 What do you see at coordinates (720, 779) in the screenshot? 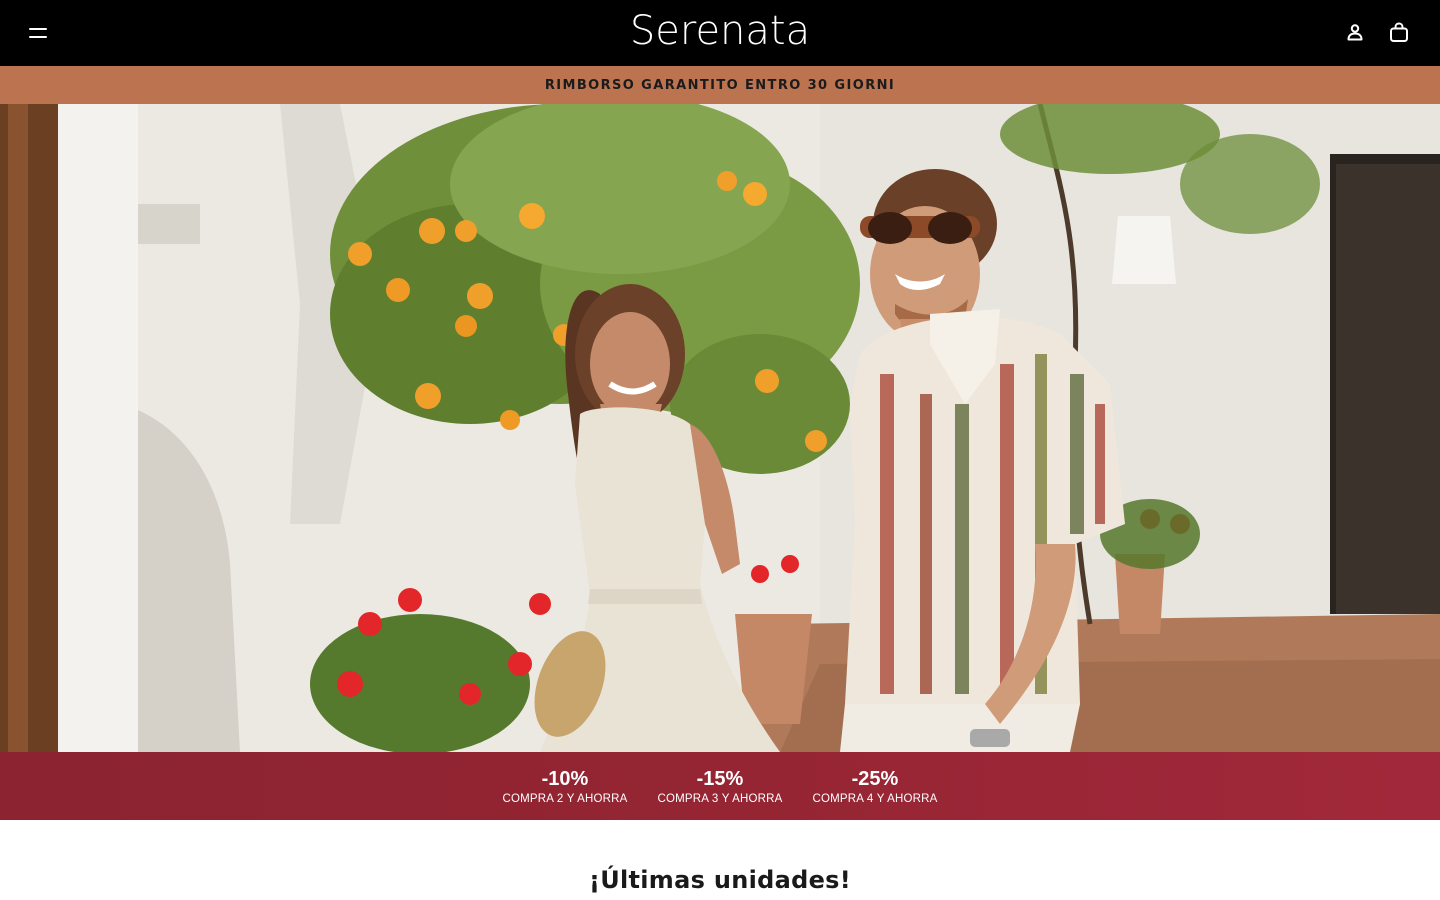
I see `discount-percent: -15%` at bounding box center [720, 779].